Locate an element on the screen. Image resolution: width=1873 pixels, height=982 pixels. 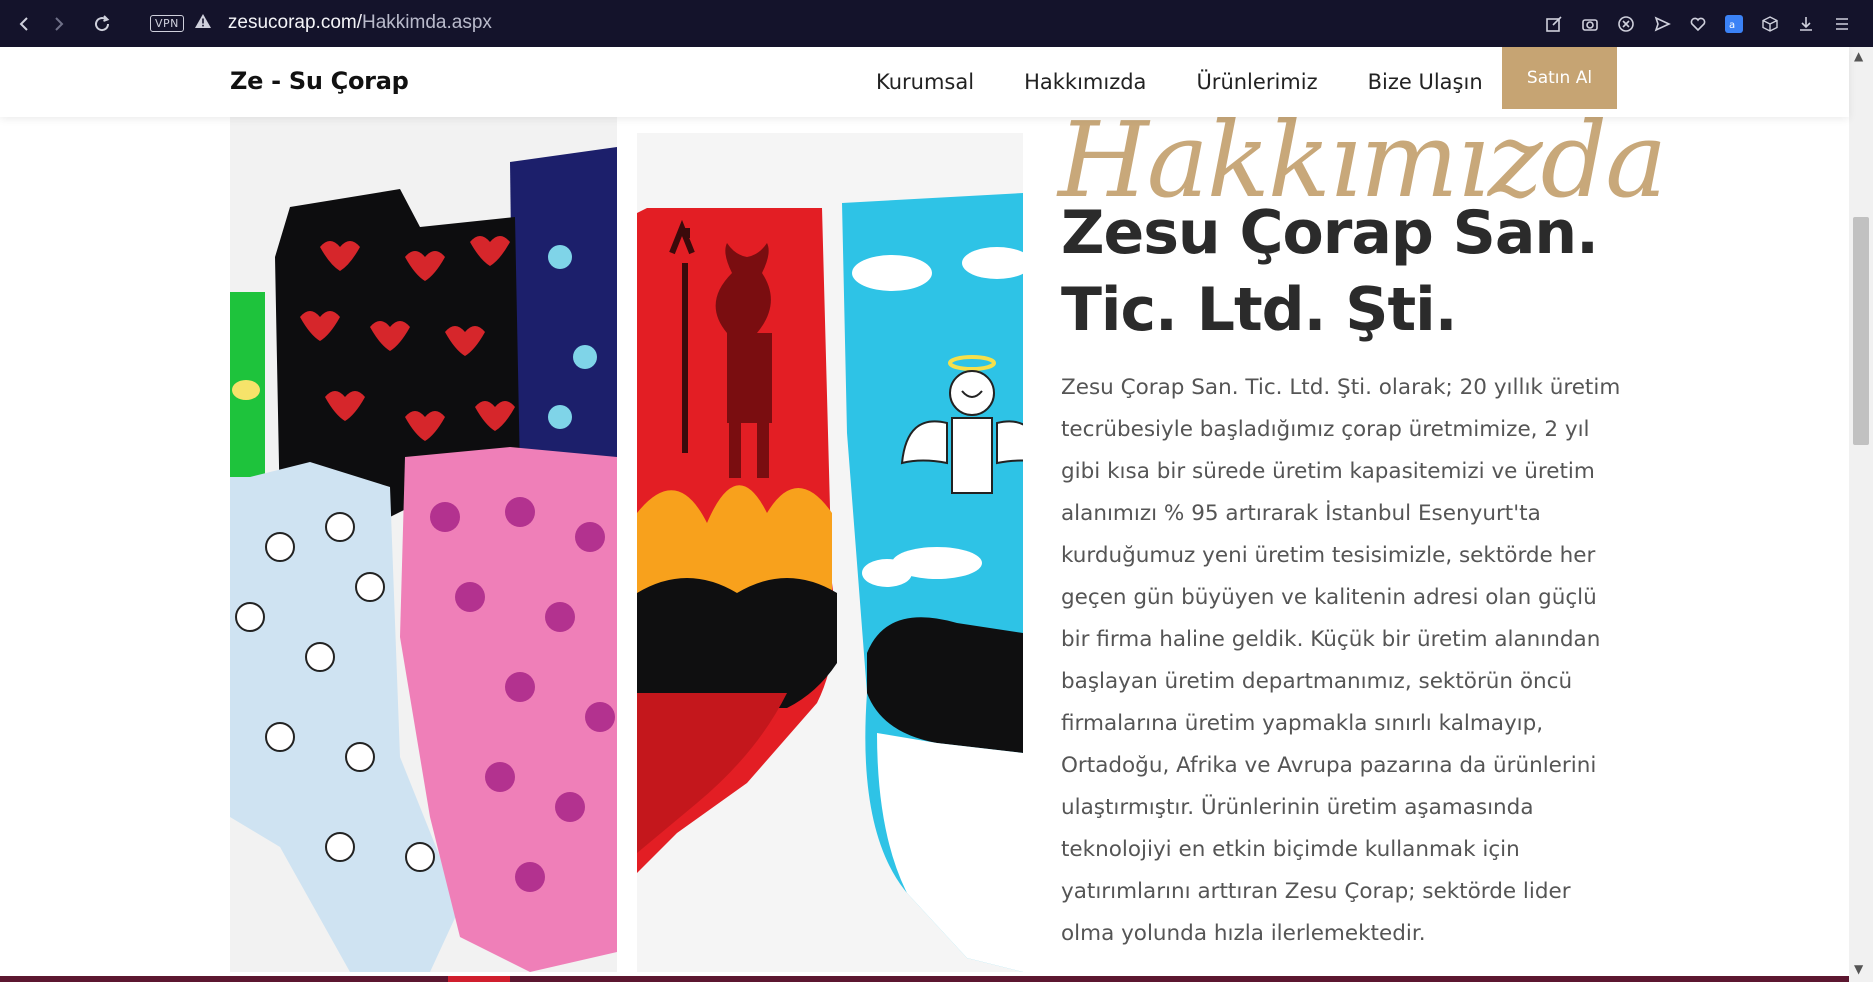
page-scrollbar: ▲ ▼ is located at coordinates (1861, 514).